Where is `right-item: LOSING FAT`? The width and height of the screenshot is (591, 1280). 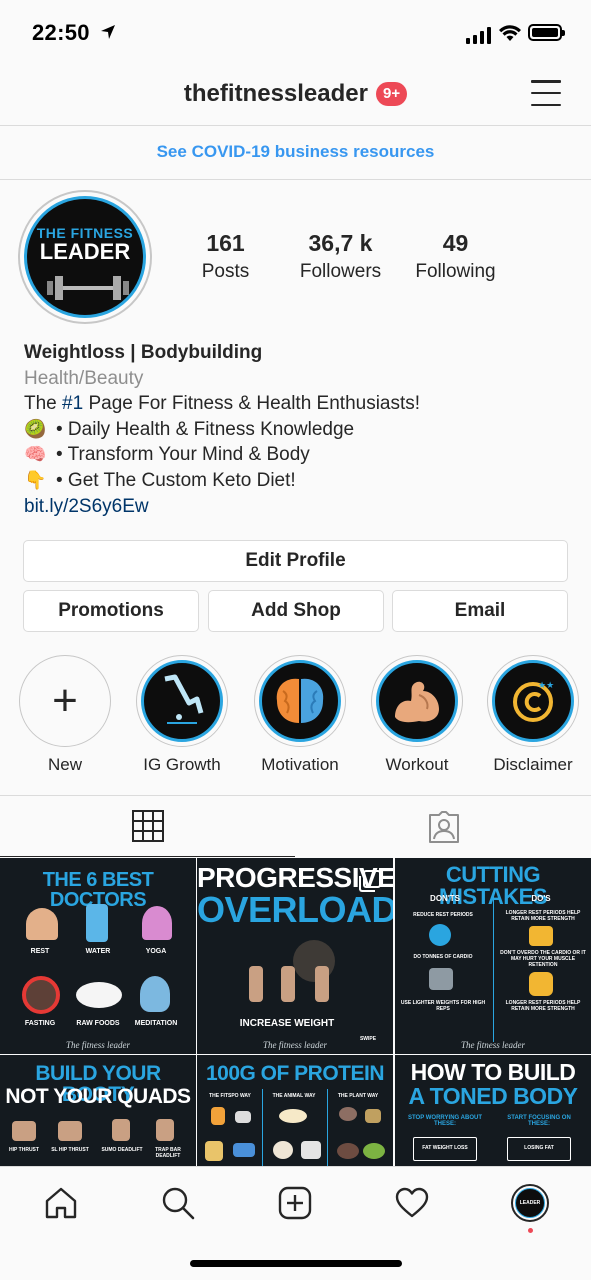 right-item: LOSING FAT is located at coordinates (539, 1148).